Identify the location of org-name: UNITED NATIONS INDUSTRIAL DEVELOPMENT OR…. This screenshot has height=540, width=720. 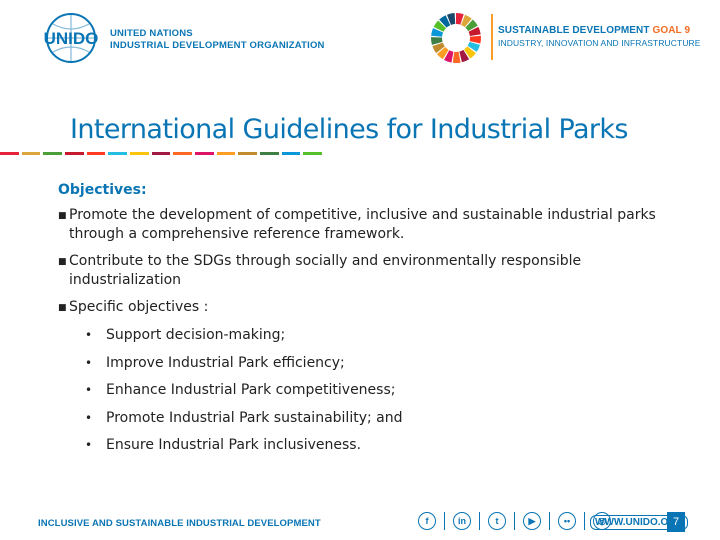
(217, 40).